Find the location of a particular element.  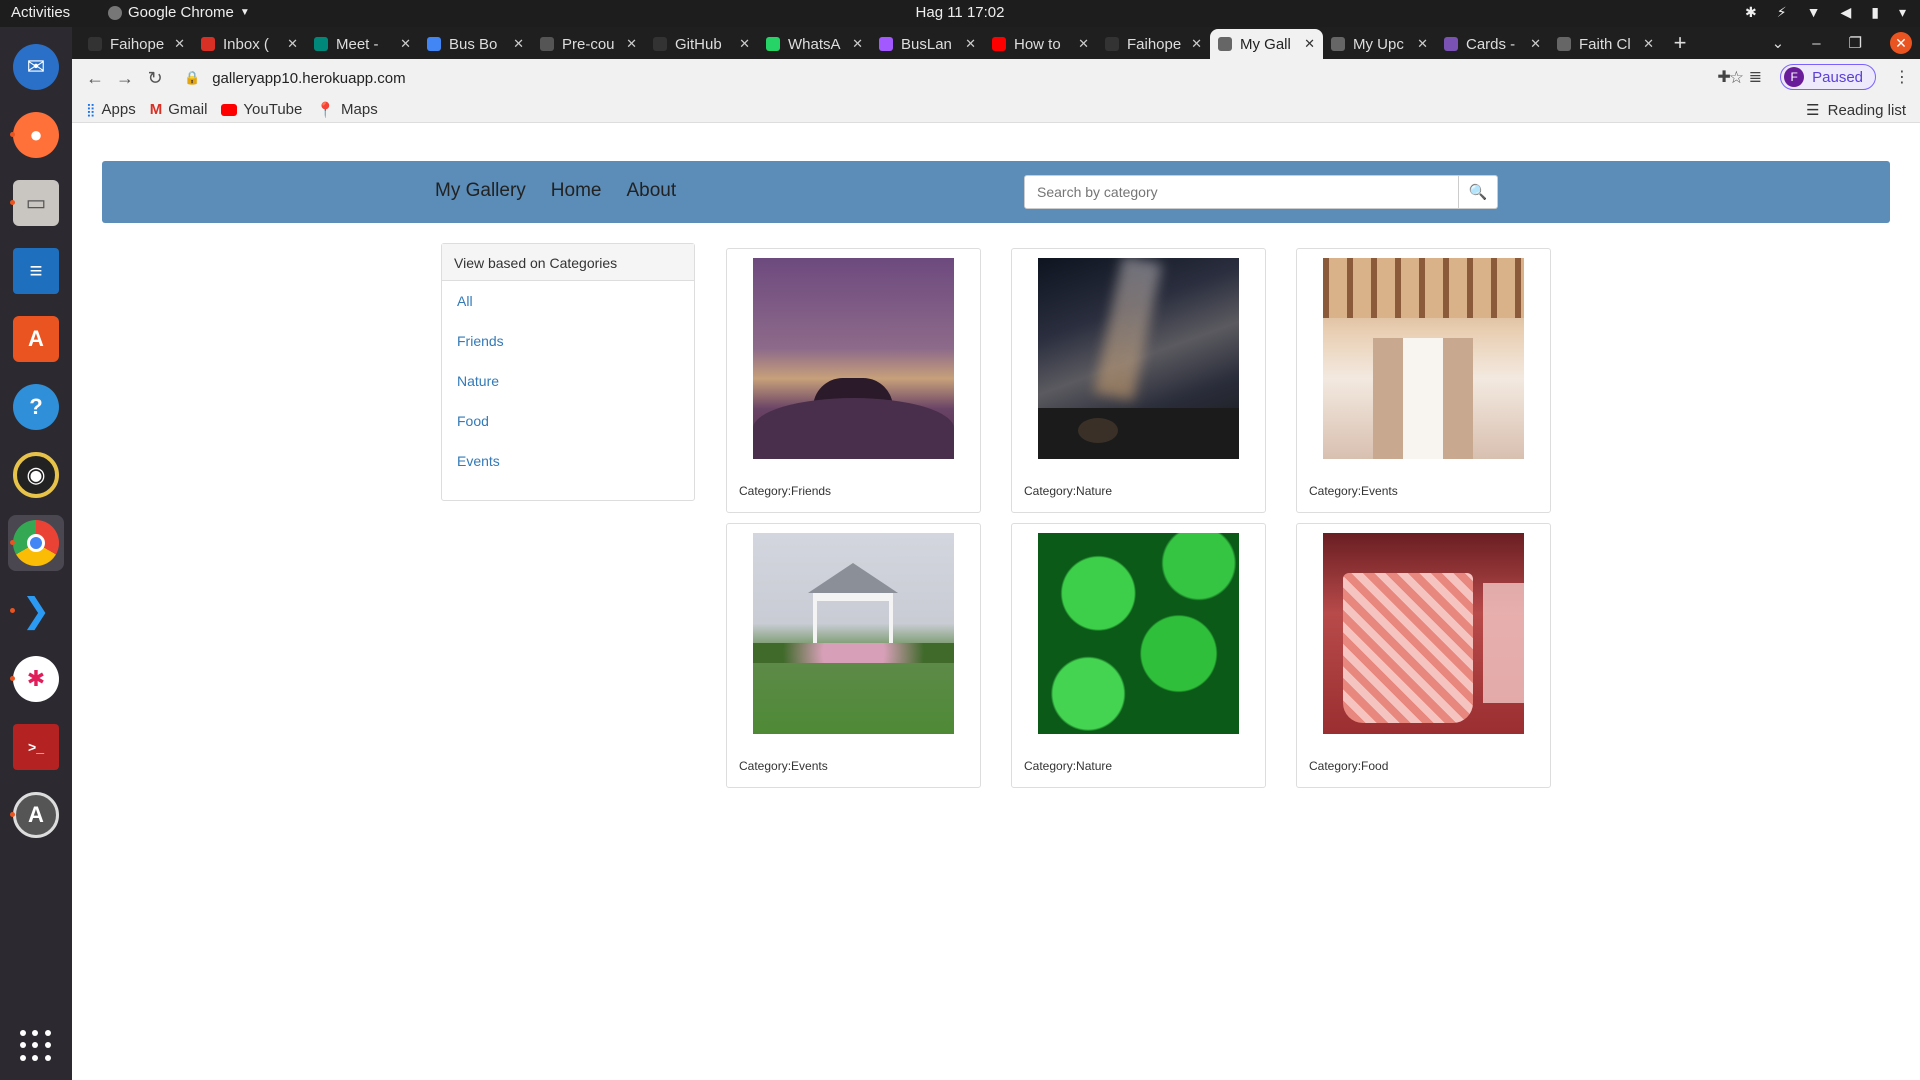

menu-kebab-icon: ⋮ is located at coordinates (1902, 77).